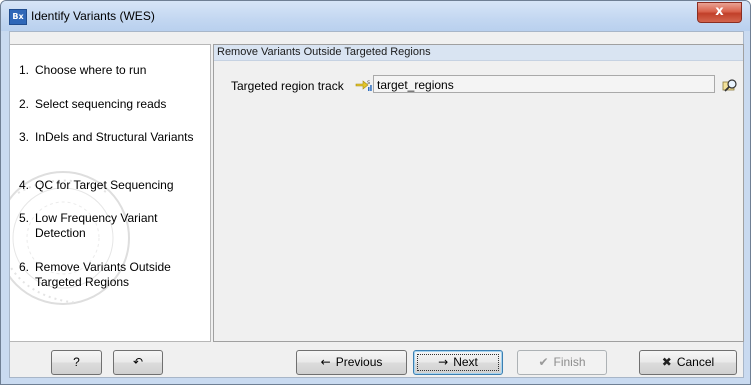 The height and width of the screenshot is (385, 751). I want to click on step-label: Remove Variants Outside Targeted Regions, so click(103, 274).